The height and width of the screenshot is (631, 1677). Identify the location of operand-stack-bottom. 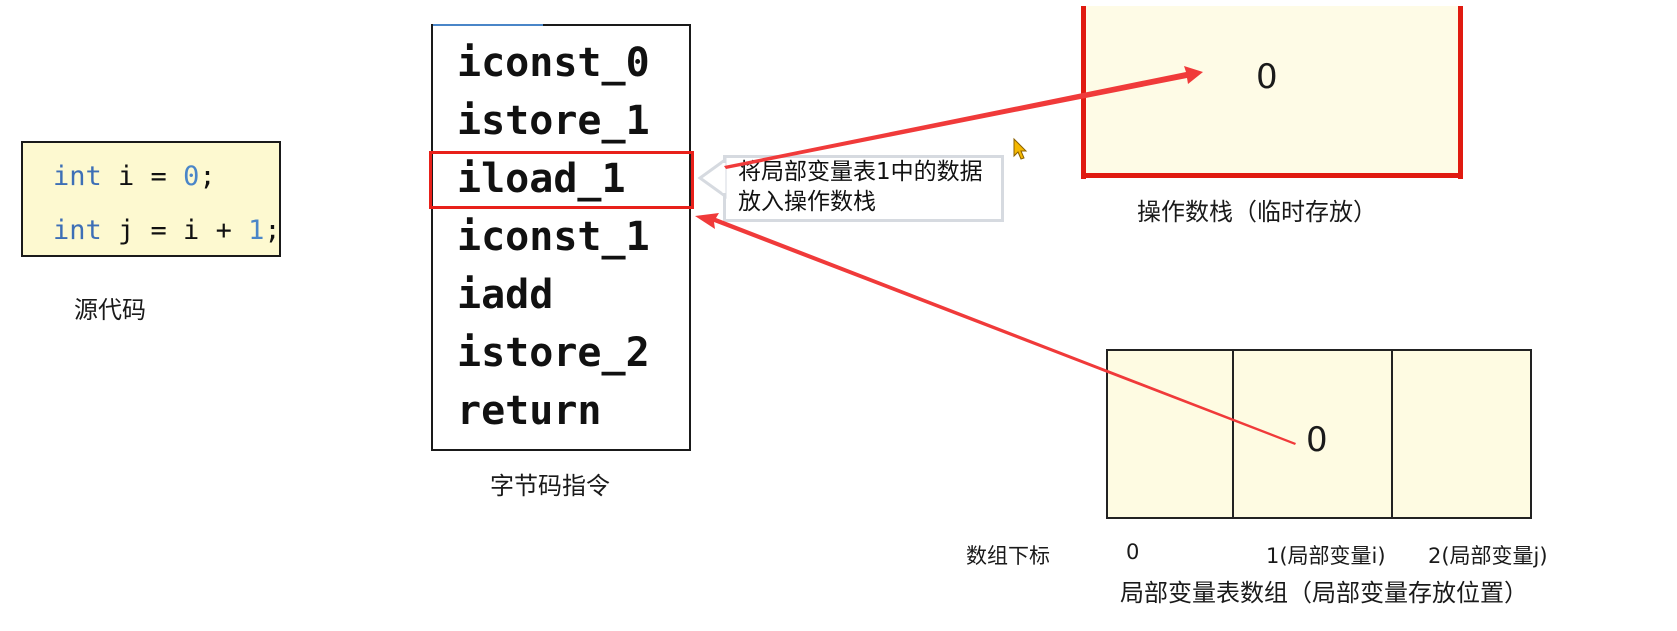
(1272, 175).